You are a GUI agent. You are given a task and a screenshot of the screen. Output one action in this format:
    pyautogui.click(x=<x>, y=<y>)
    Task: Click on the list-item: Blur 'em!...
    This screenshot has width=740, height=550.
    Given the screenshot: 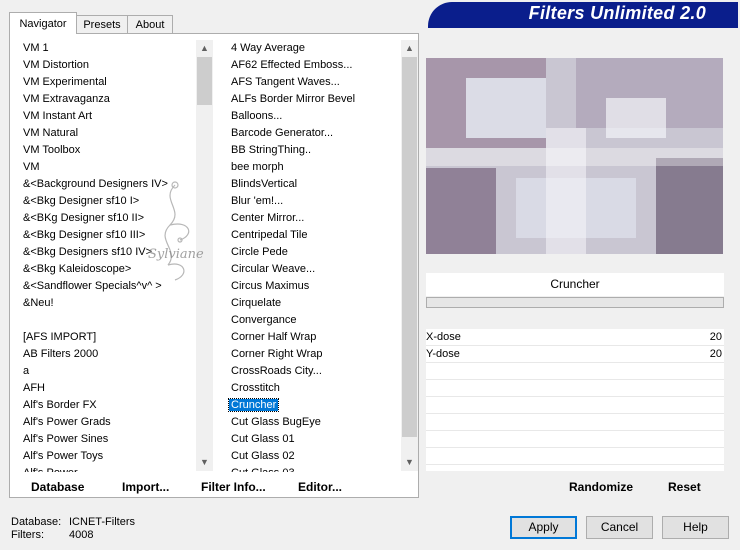 What is the action you would take?
    pyautogui.click(x=313, y=201)
    